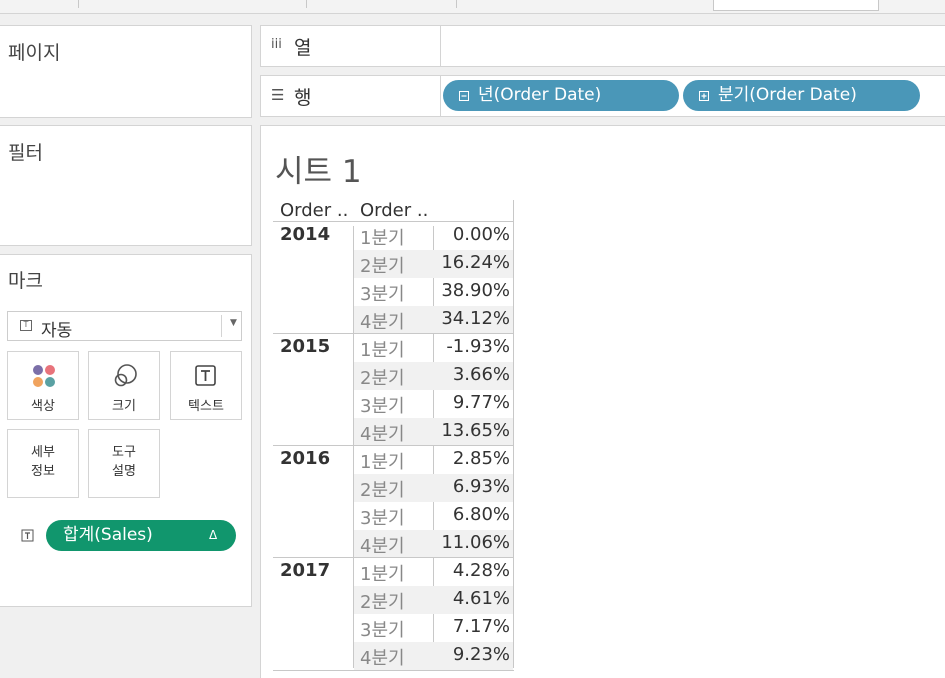 Image resolution: width=945 pixels, height=678 pixels. What do you see at coordinates (471, 374) in the screenshot?
I see `value-cell: 3.66%` at bounding box center [471, 374].